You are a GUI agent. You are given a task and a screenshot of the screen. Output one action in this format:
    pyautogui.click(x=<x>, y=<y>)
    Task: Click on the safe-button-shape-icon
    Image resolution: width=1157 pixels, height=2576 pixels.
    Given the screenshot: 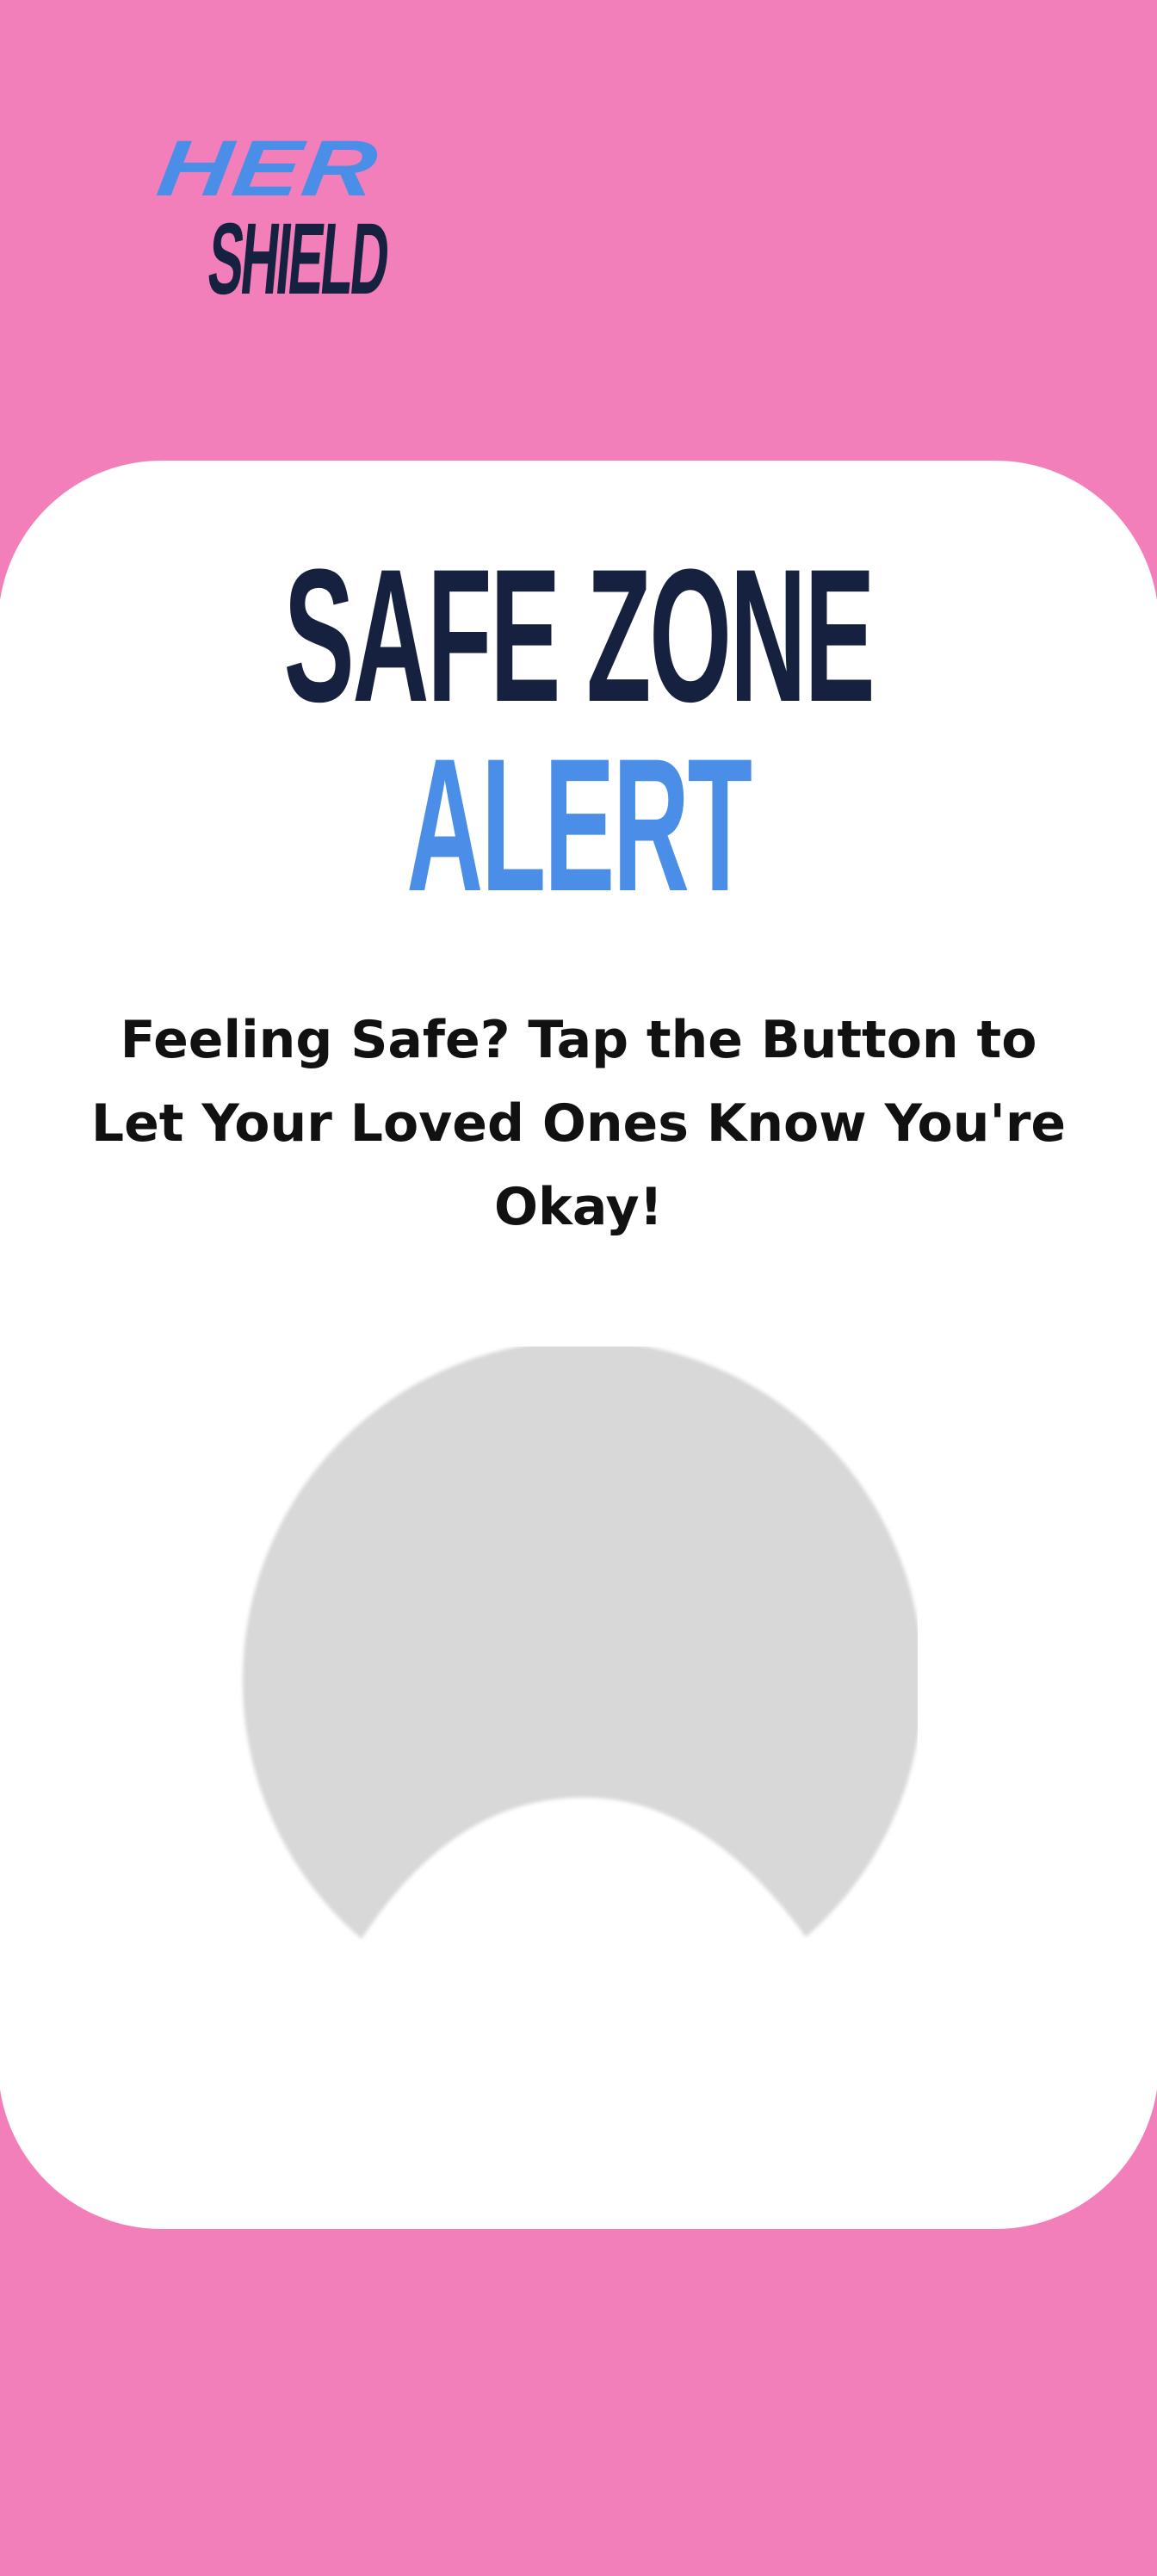 What is the action you would take?
    pyautogui.click(x=580, y=1643)
    